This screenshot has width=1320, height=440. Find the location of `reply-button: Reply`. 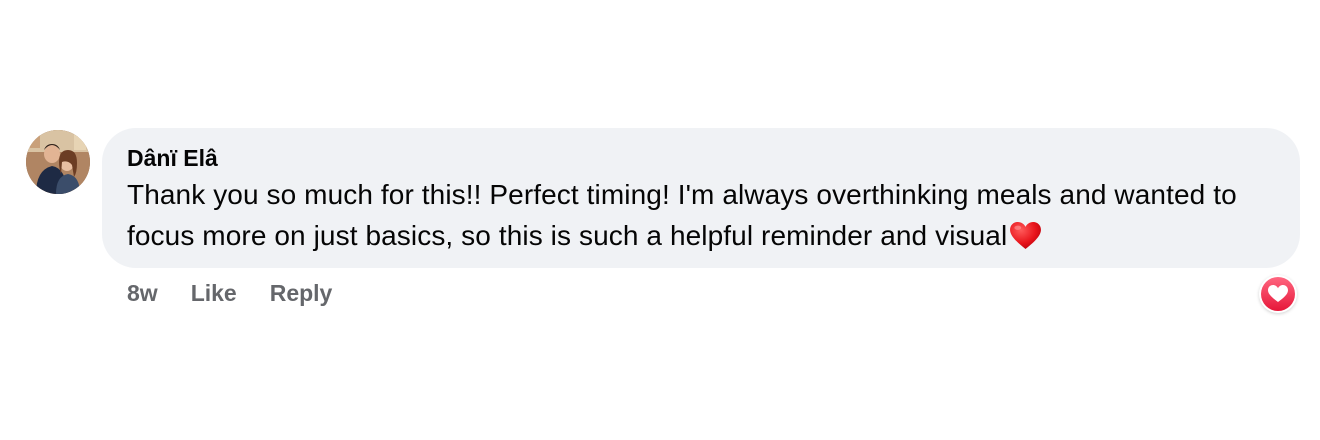

reply-button: Reply is located at coordinates (301, 293).